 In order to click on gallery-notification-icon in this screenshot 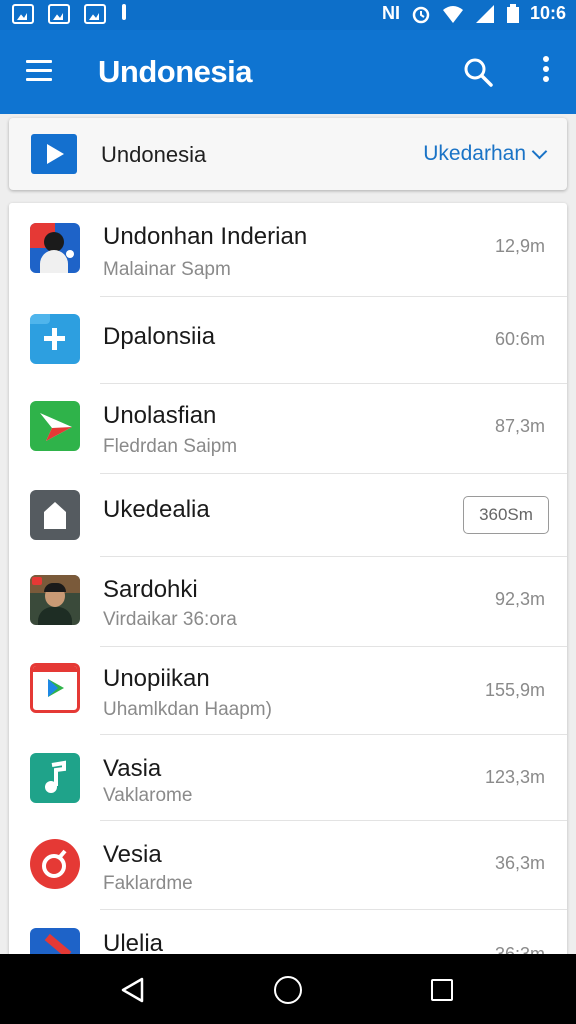, I will do `click(23, 14)`.